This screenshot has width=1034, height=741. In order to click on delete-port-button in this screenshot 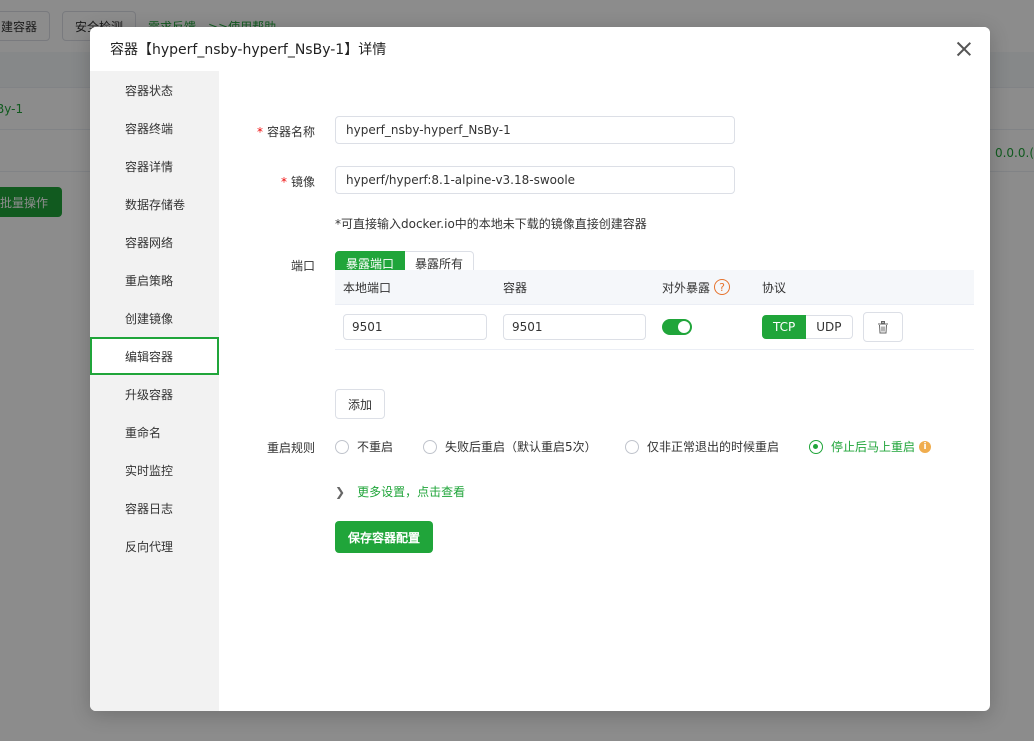, I will do `click(882, 327)`.